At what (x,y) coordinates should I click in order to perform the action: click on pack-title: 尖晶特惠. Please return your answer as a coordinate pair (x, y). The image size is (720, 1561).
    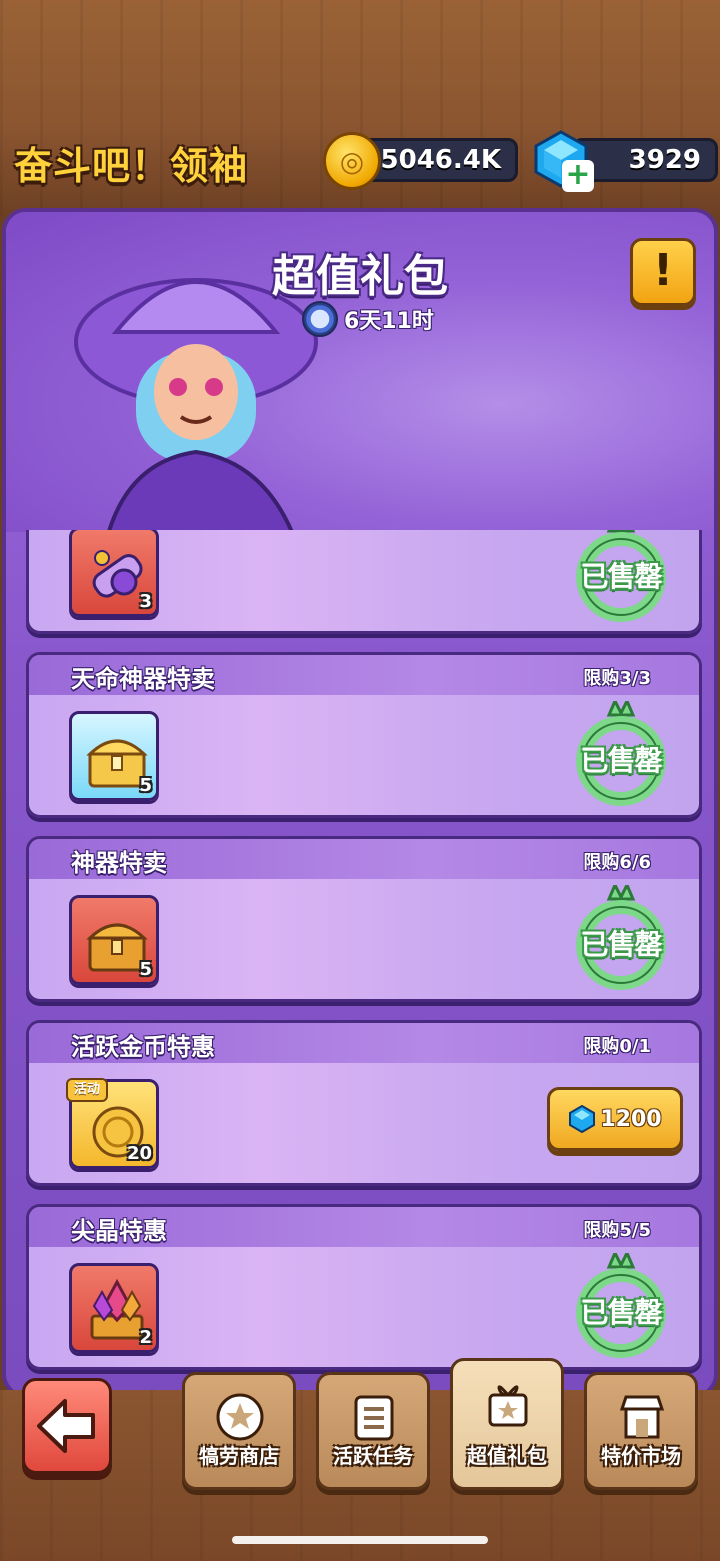
    Looking at the image, I should click on (119, 1231).